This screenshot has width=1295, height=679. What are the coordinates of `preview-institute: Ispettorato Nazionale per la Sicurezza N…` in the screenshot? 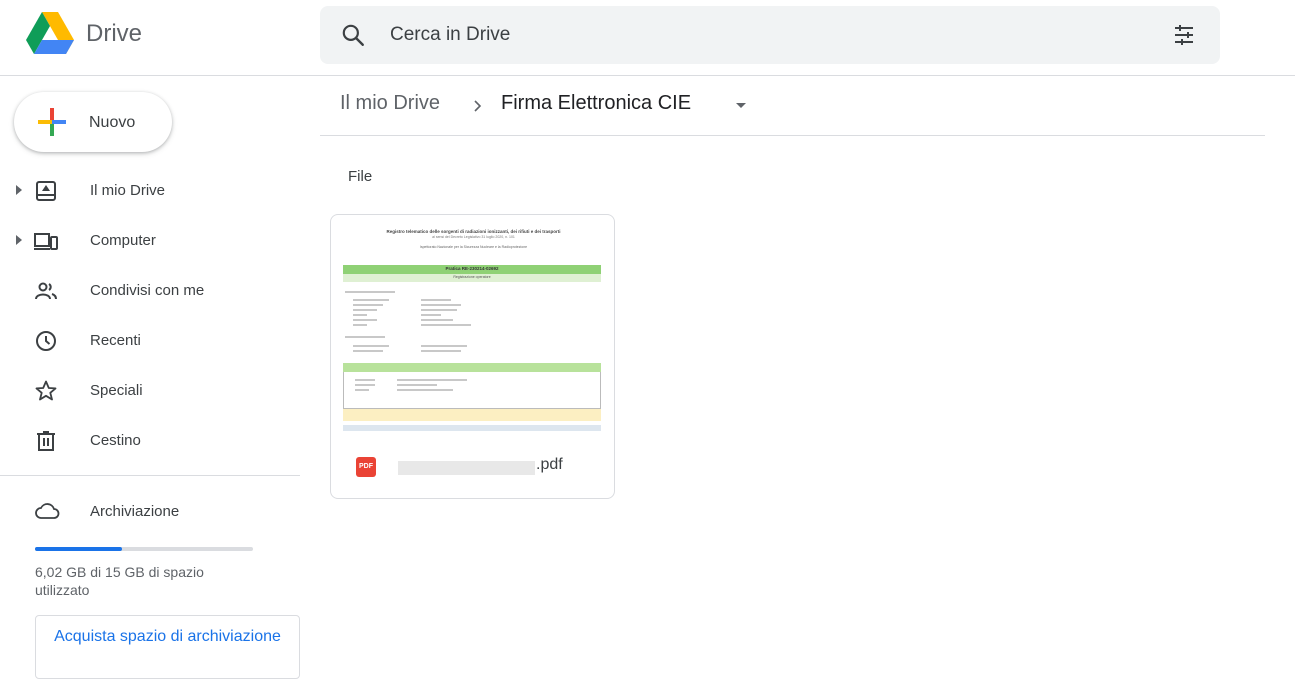 It's located at (473, 247).